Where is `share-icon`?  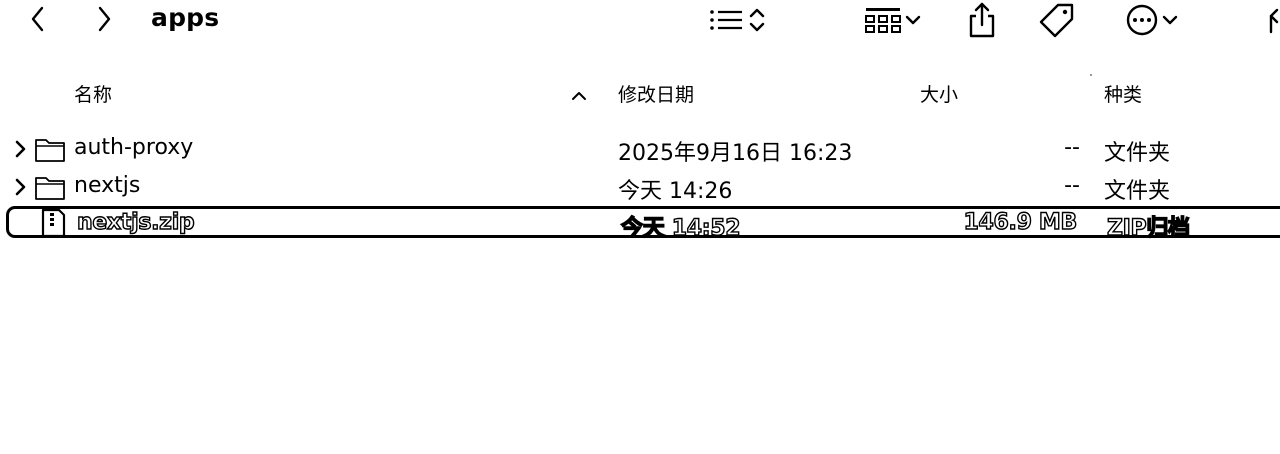 share-icon is located at coordinates (982, 20).